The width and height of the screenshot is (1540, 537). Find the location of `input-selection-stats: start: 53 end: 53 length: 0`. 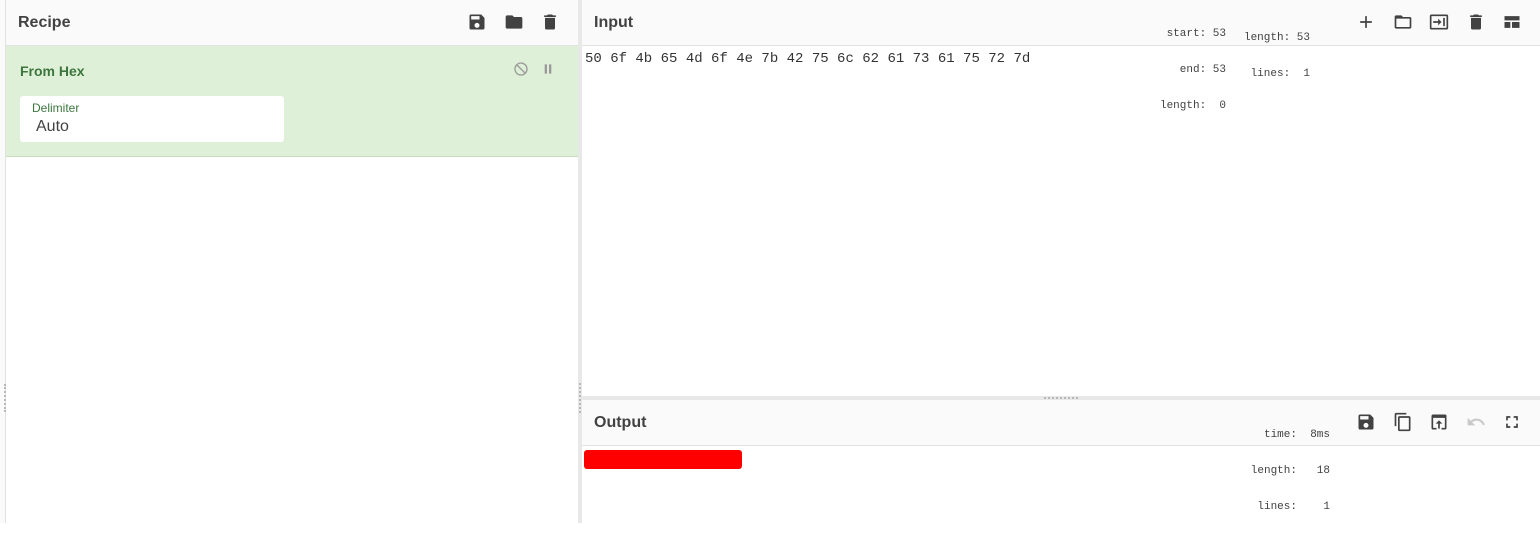

input-selection-stats: start: 53 end: 53 length: 0 is located at coordinates (1189, 70).